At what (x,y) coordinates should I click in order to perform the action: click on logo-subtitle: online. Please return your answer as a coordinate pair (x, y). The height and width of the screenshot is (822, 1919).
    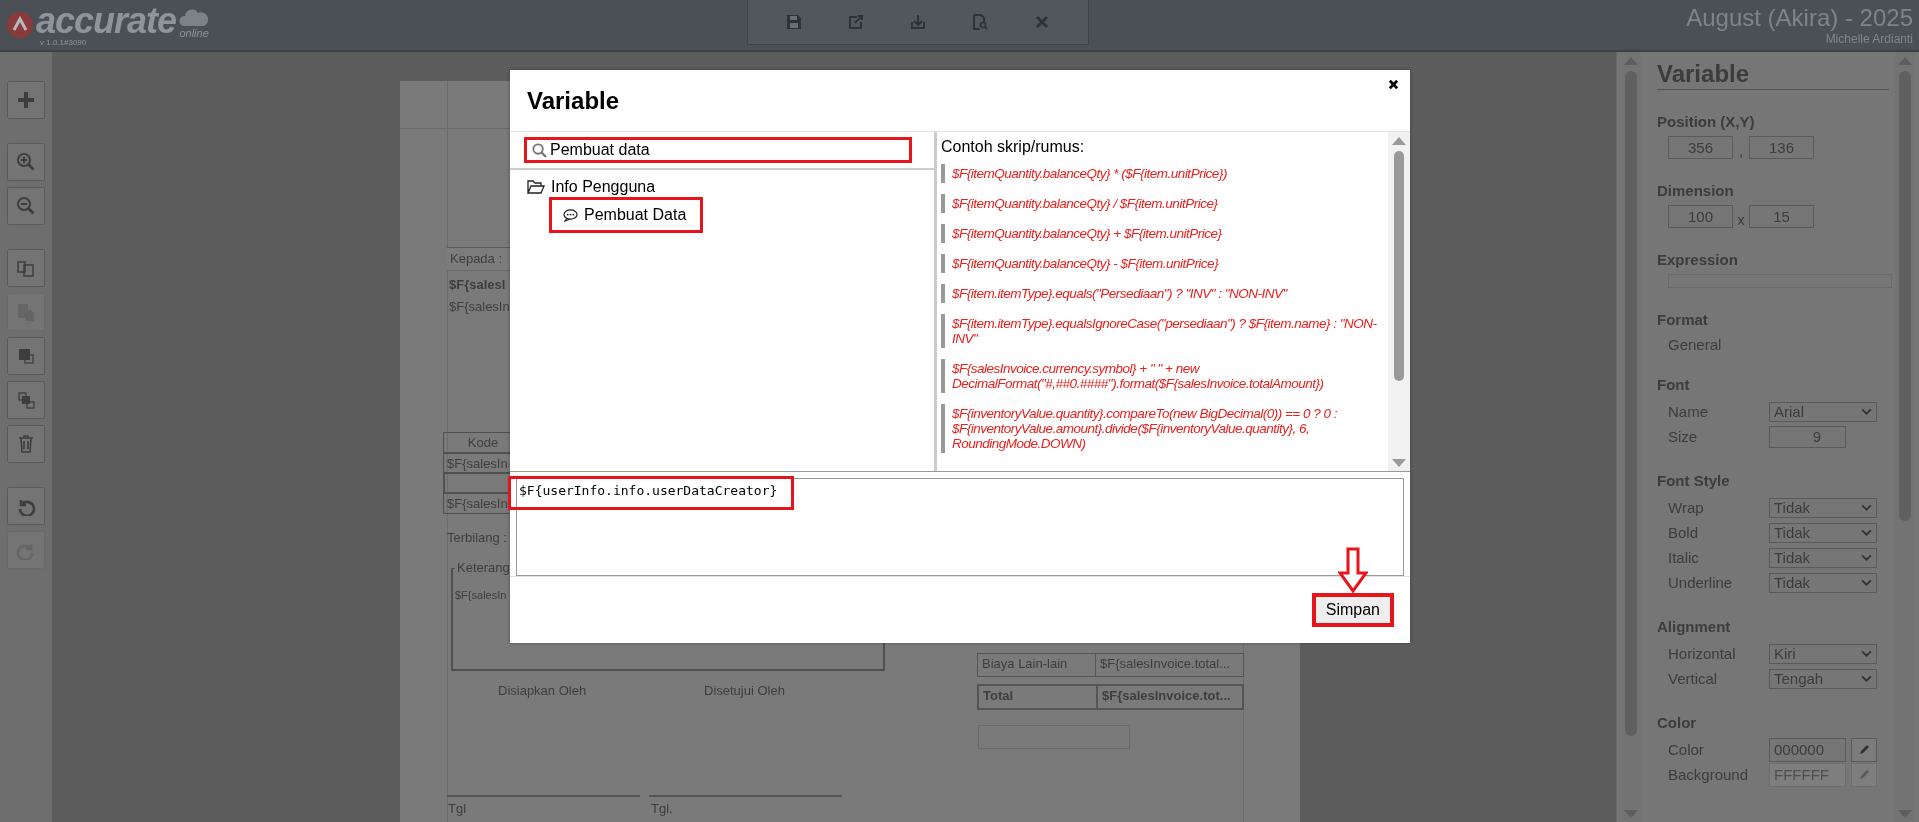
    Looking at the image, I should click on (194, 33).